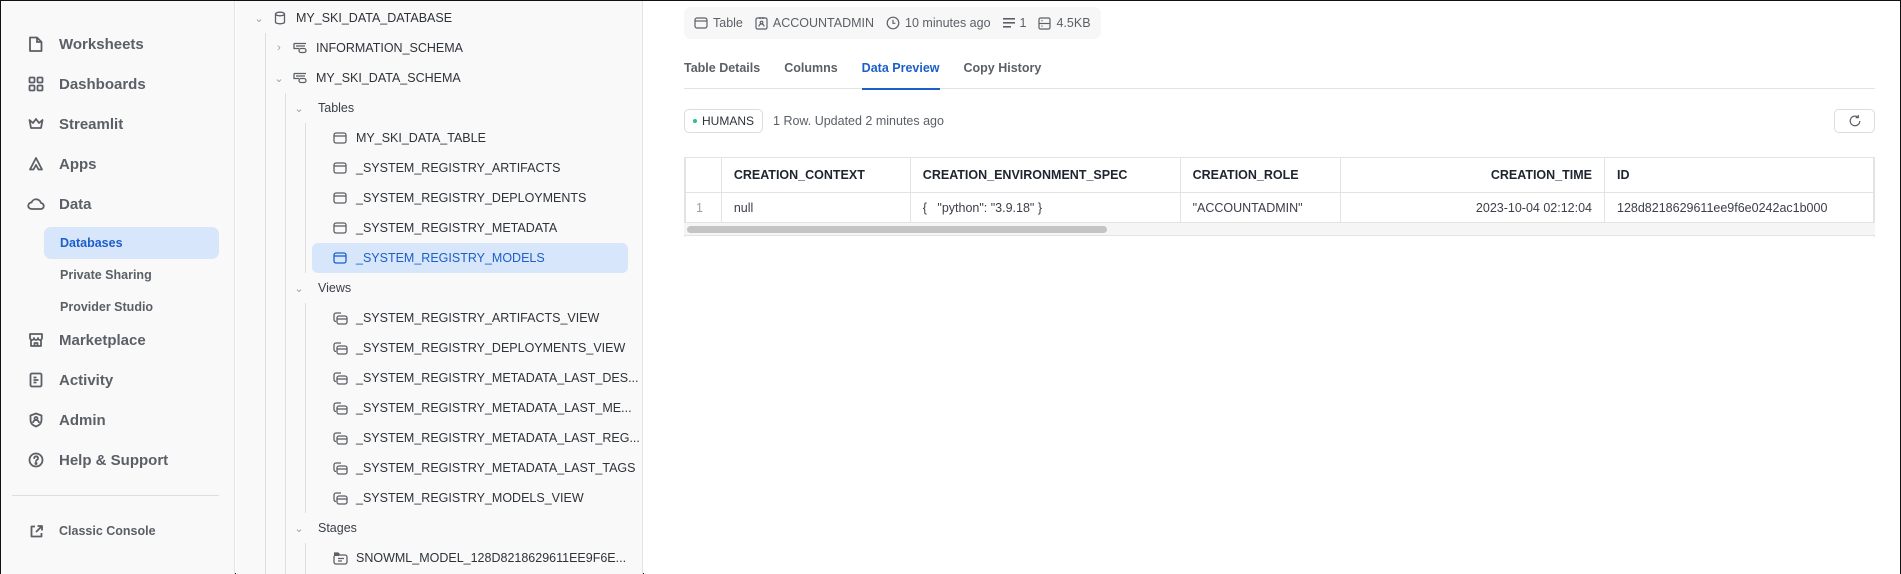 The height and width of the screenshot is (574, 1901). What do you see at coordinates (102, 84) in the screenshot?
I see `nav-label: Dashboards` at bounding box center [102, 84].